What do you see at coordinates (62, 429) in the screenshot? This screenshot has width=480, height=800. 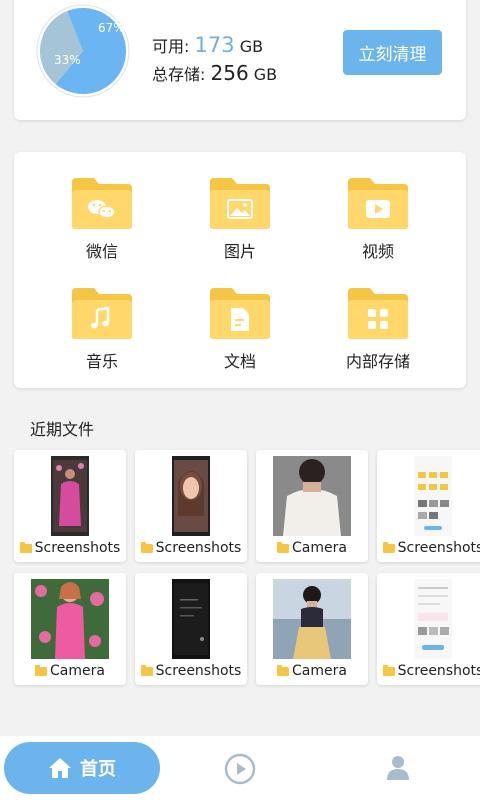 I see `recent-files-title: 近期文件` at bounding box center [62, 429].